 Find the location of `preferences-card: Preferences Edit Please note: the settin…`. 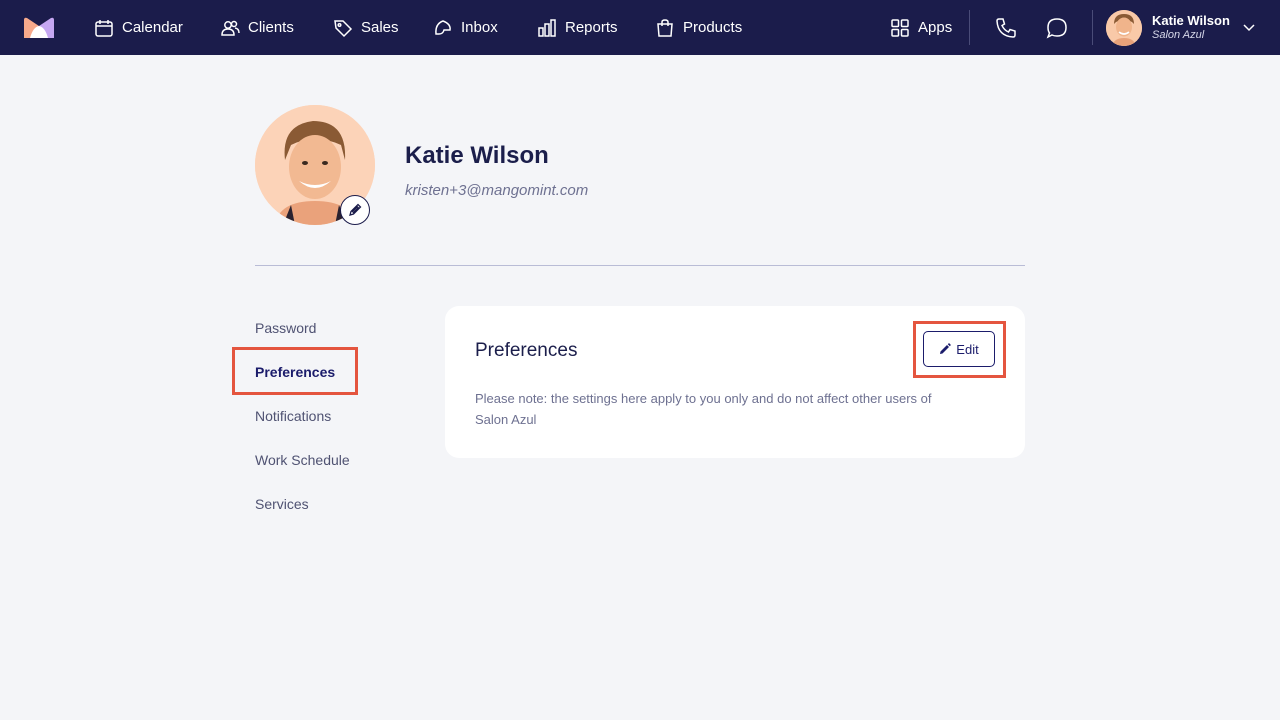

preferences-card: Preferences Edit Please note: the settin… is located at coordinates (735, 382).